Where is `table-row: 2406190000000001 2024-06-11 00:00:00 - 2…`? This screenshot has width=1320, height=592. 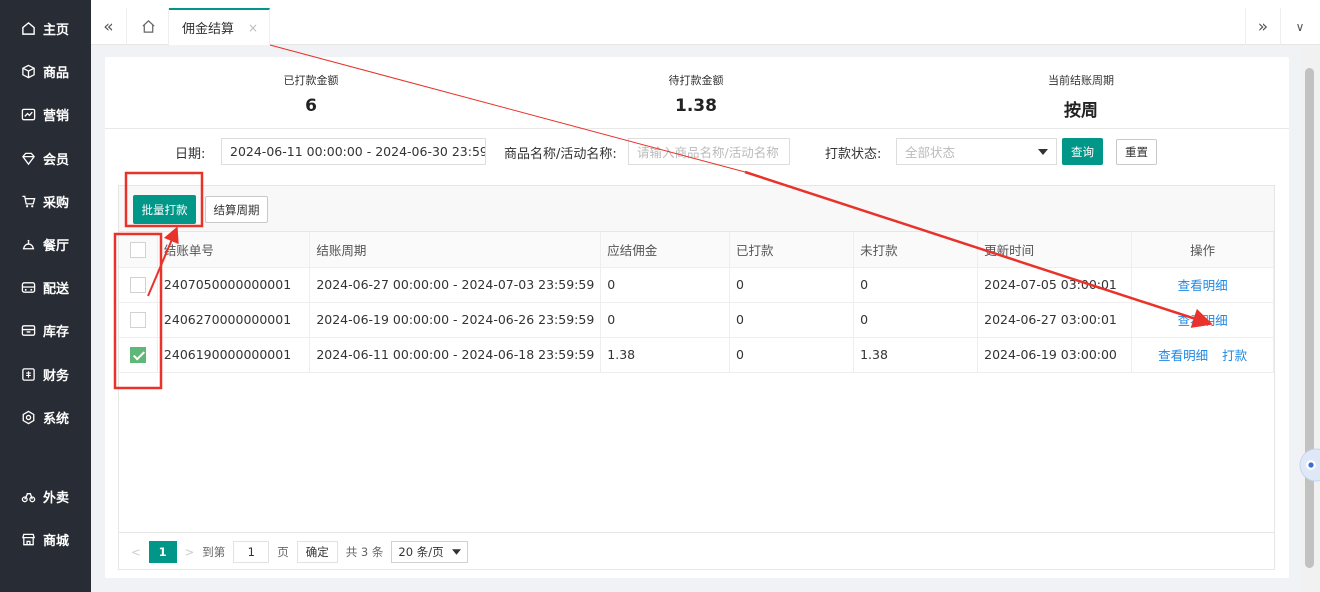
table-row: 2406190000000001 2024-06-11 00:00:00 - 2… is located at coordinates (696, 355).